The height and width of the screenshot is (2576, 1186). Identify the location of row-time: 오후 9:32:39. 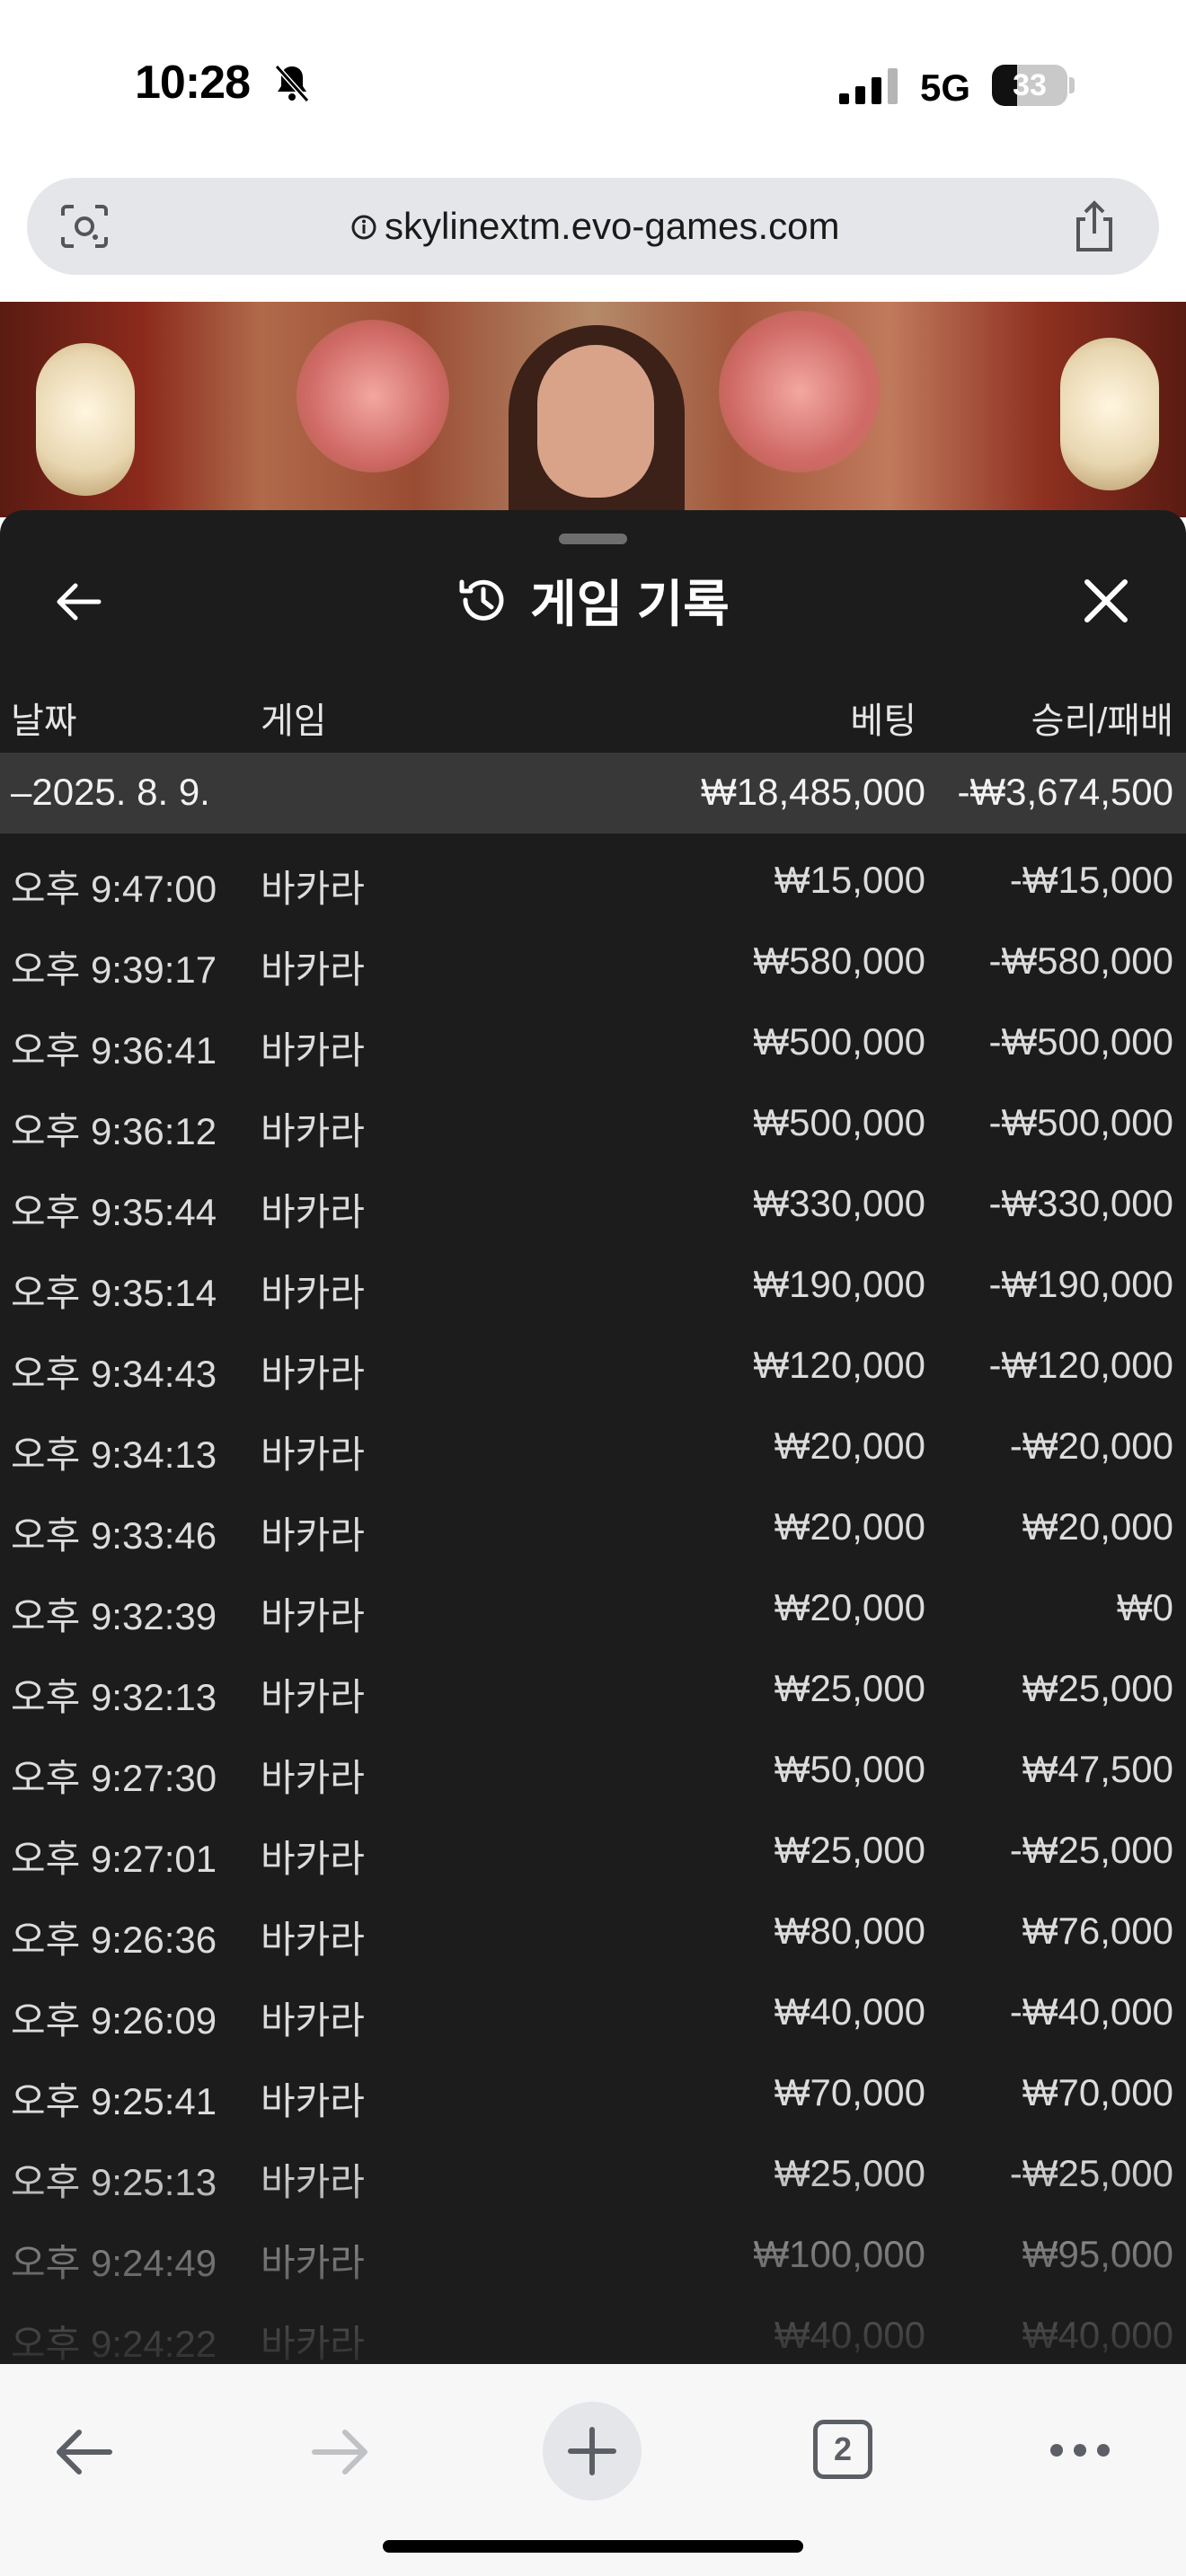
(114, 1616).